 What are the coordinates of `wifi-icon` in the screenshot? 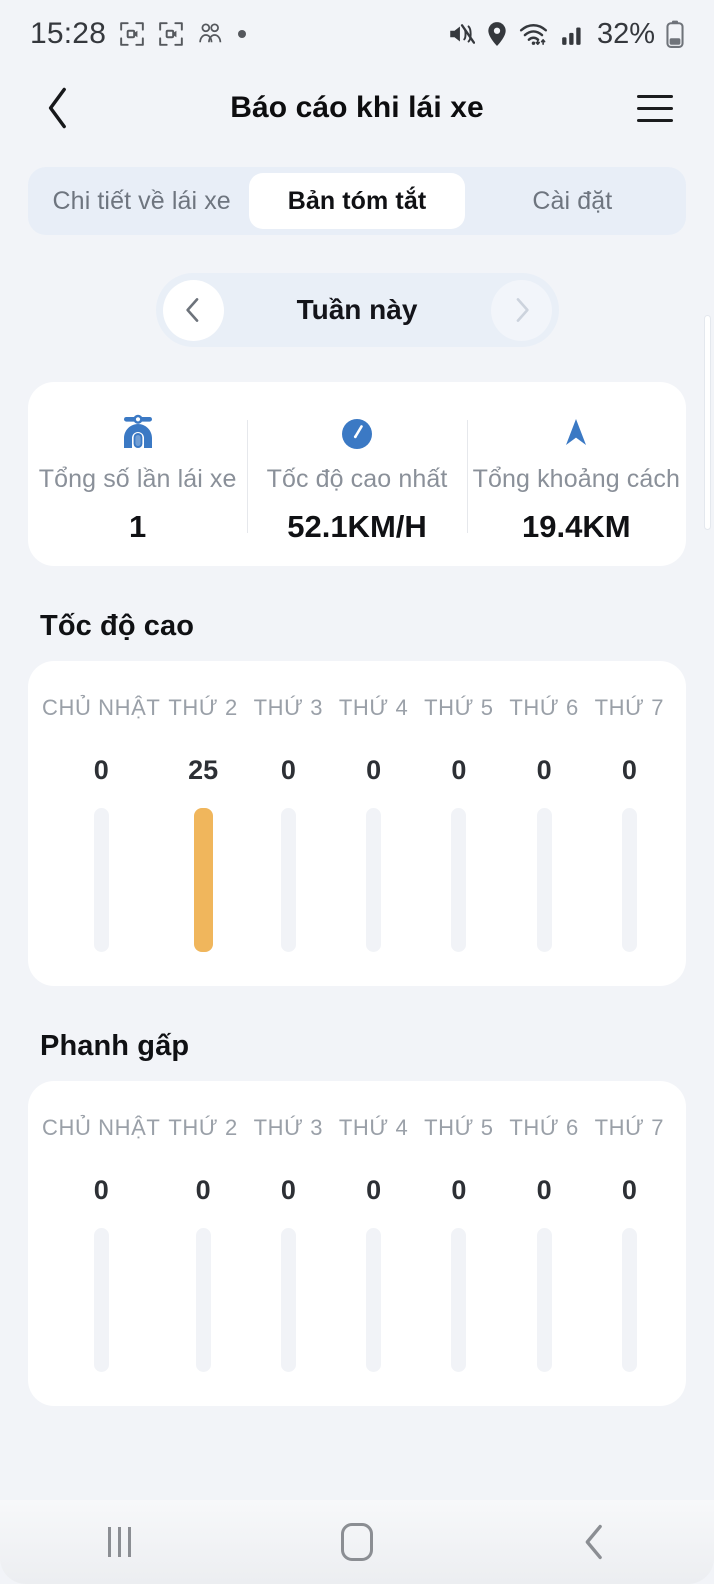 It's located at (534, 34).